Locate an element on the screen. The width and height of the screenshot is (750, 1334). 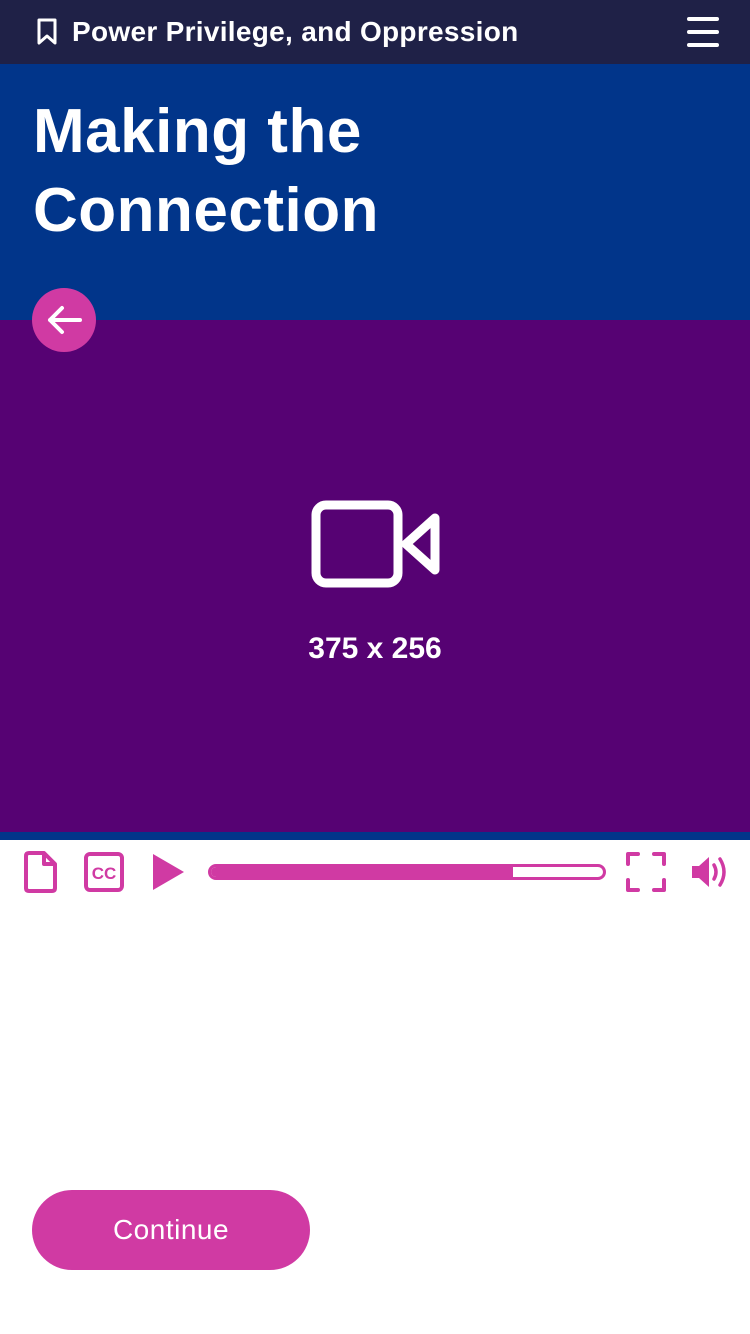
document-icon is located at coordinates (40, 872).